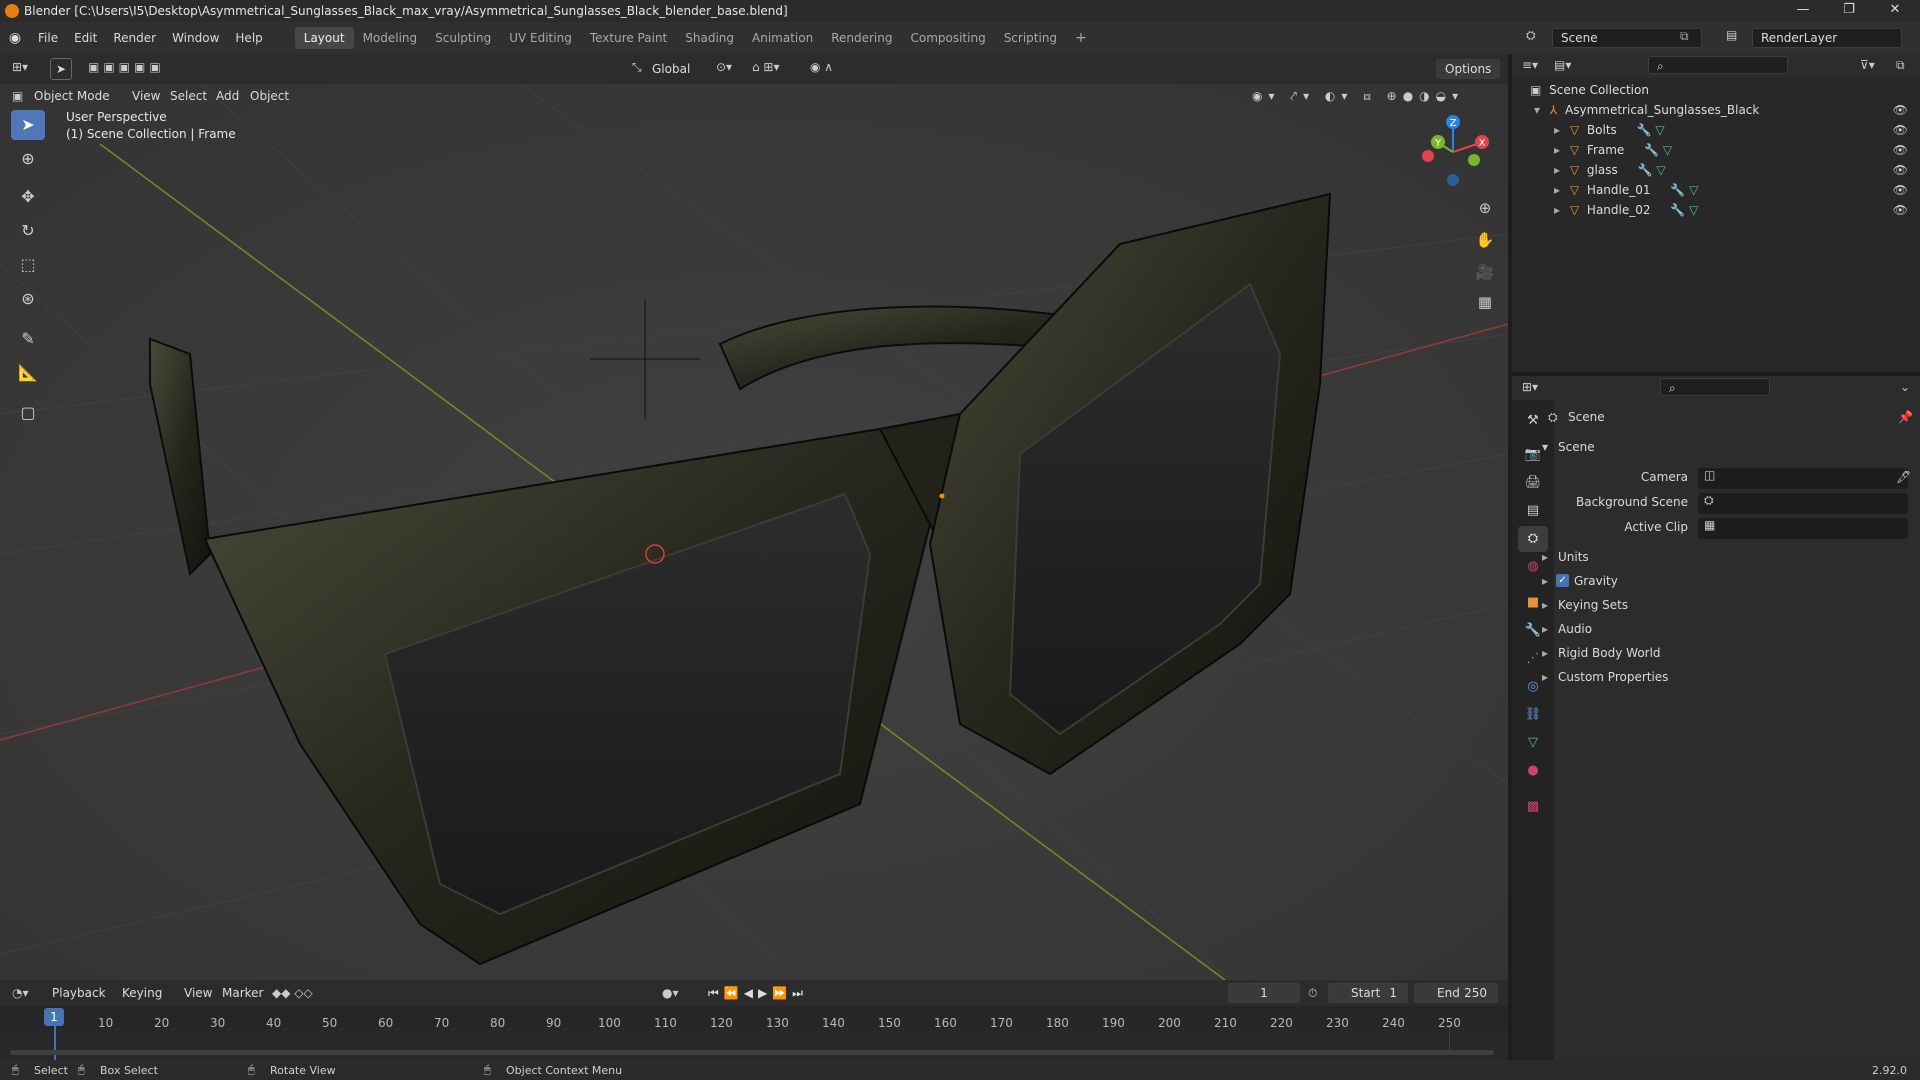 This screenshot has width=1920, height=1080. What do you see at coordinates (670, 993) in the screenshot?
I see `record-icon: ●▾` at bounding box center [670, 993].